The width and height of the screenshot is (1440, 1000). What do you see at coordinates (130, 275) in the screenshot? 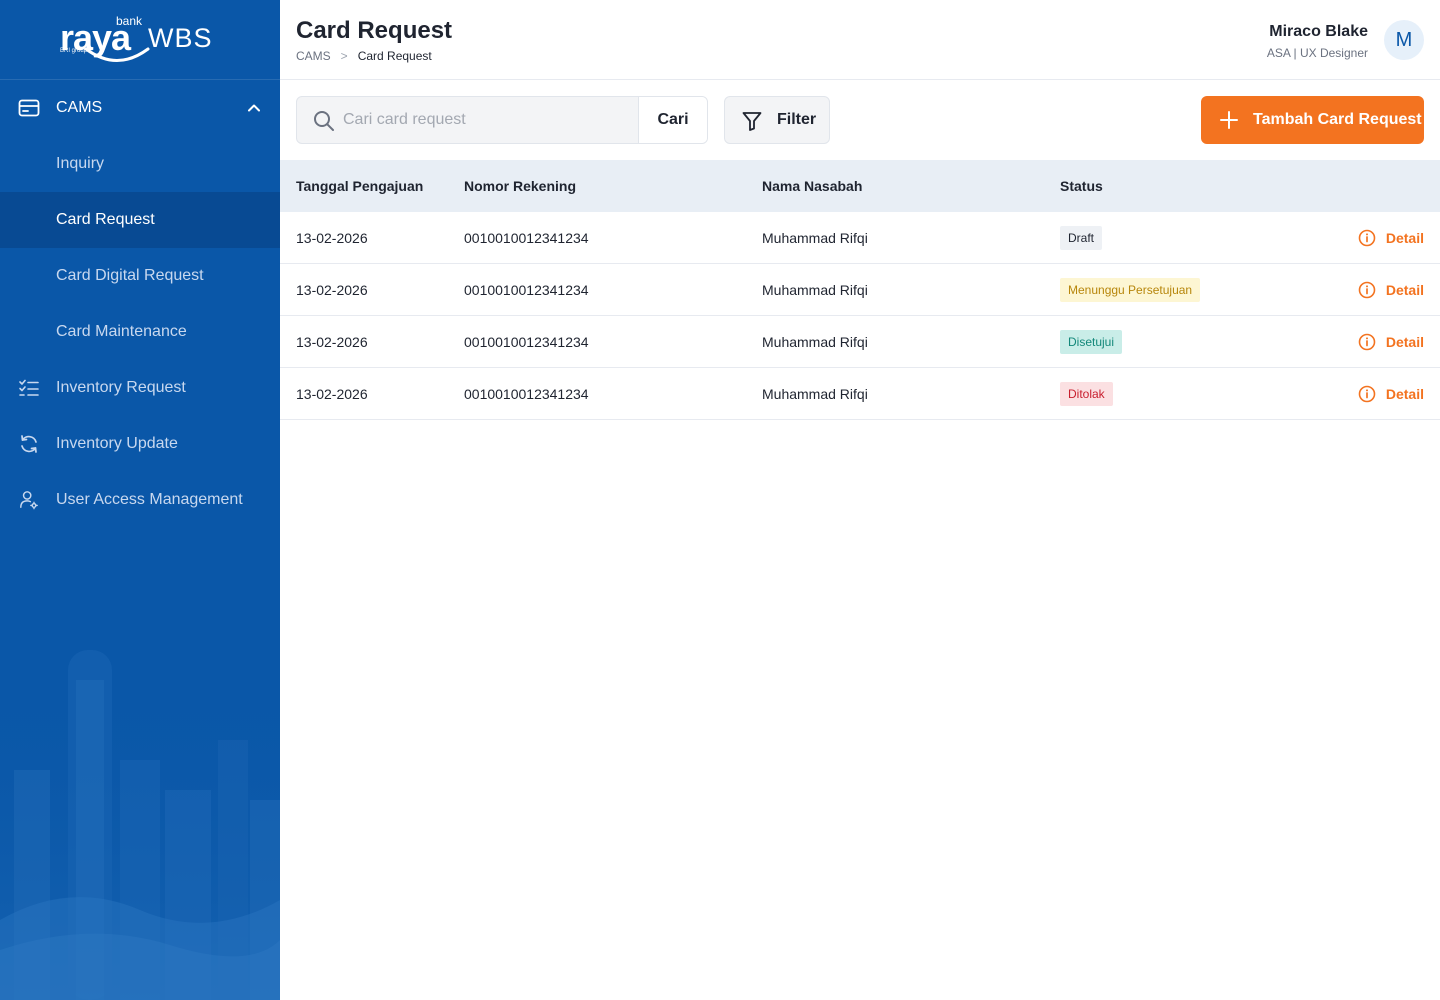
I see `sidebar-item-label: Card Digital Request` at bounding box center [130, 275].